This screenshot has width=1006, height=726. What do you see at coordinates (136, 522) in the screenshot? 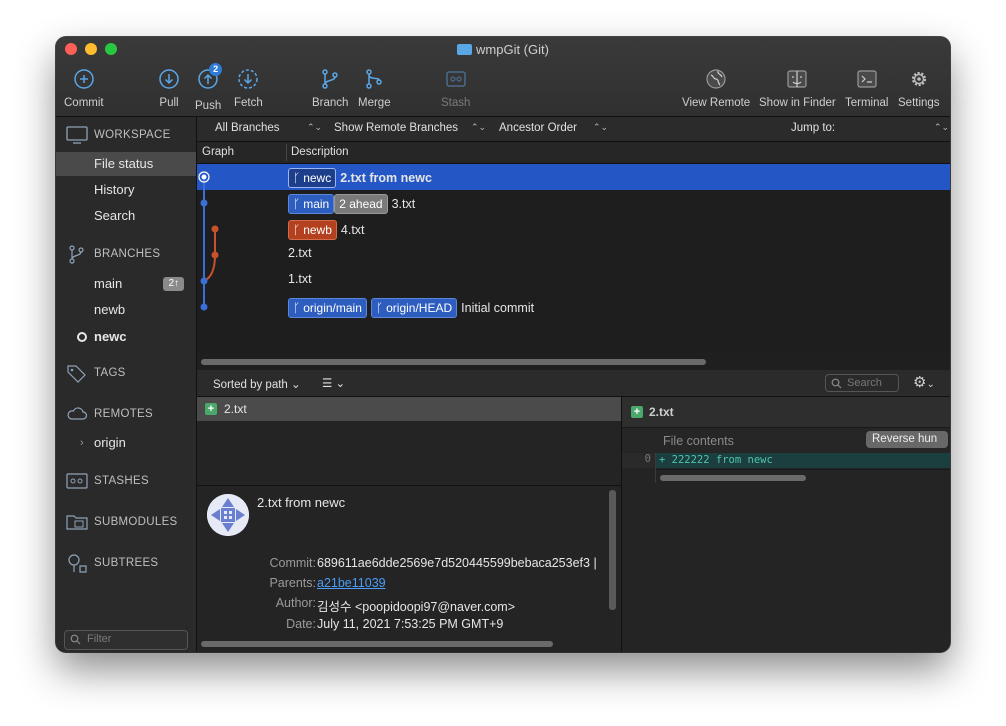
I see `submodules-label: SUBMODULES` at bounding box center [136, 522].